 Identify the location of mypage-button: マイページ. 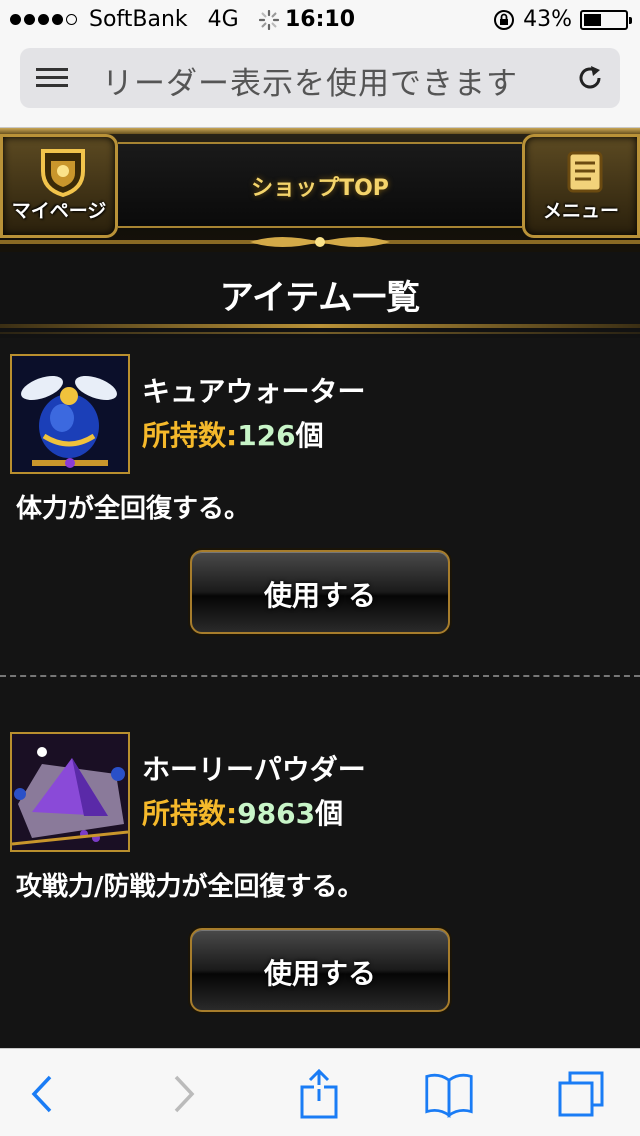
(59, 186).